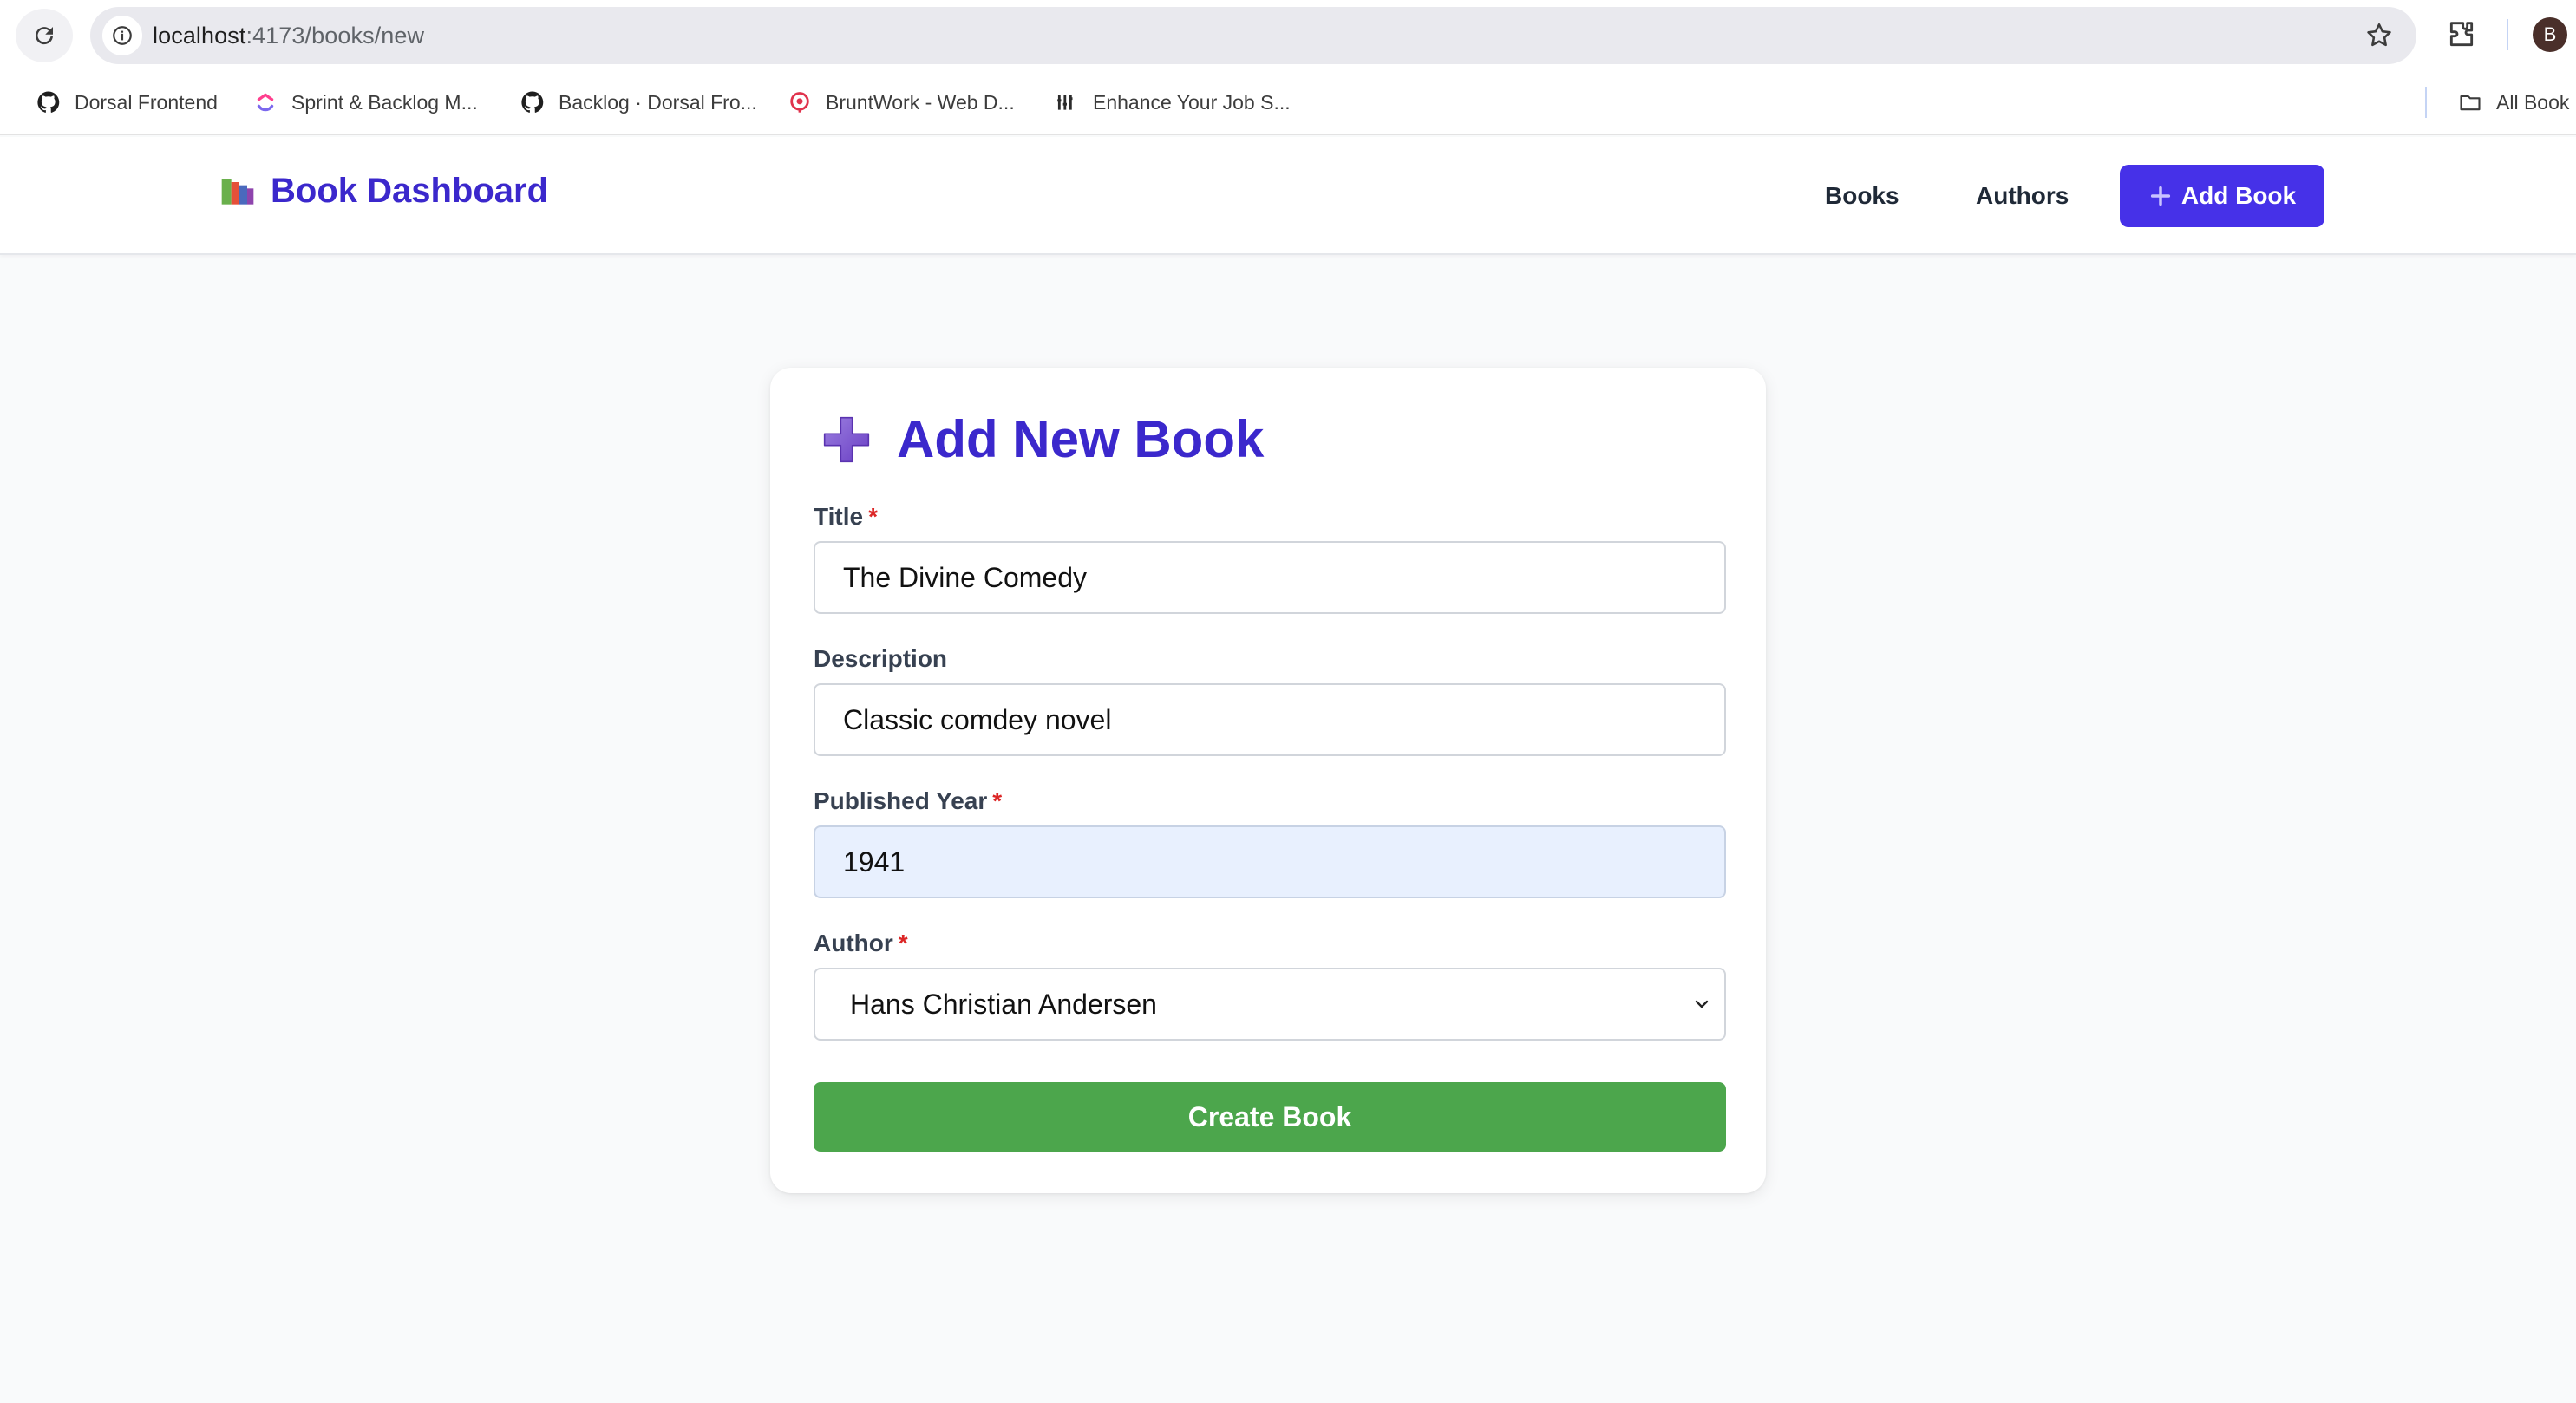 The width and height of the screenshot is (2576, 1403). What do you see at coordinates (2379, 35) in the screenshot?
I see `bookmark-star-icon` at bounding box center [2379, 35].